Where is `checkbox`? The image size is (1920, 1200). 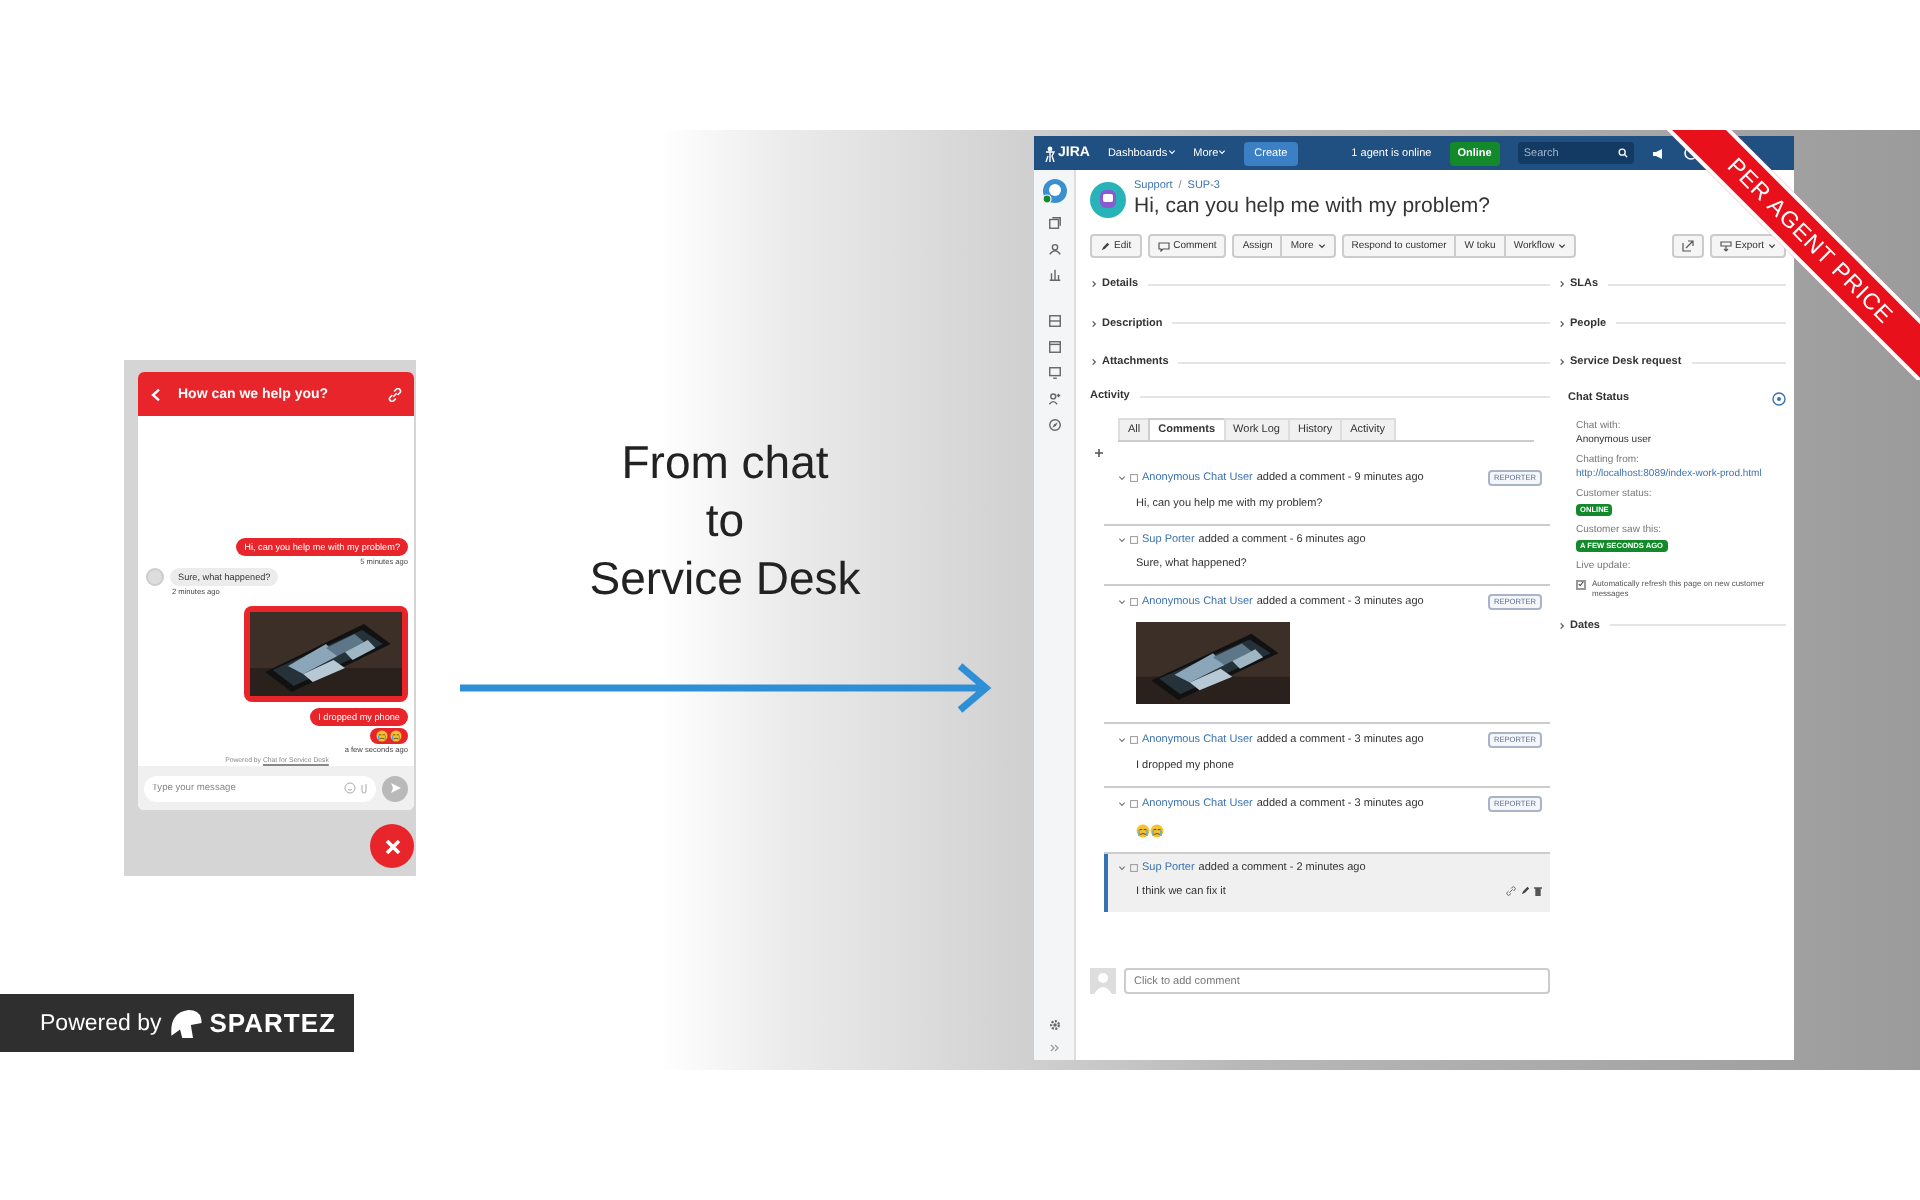
checkbox is located at coordinates (1581, 584).